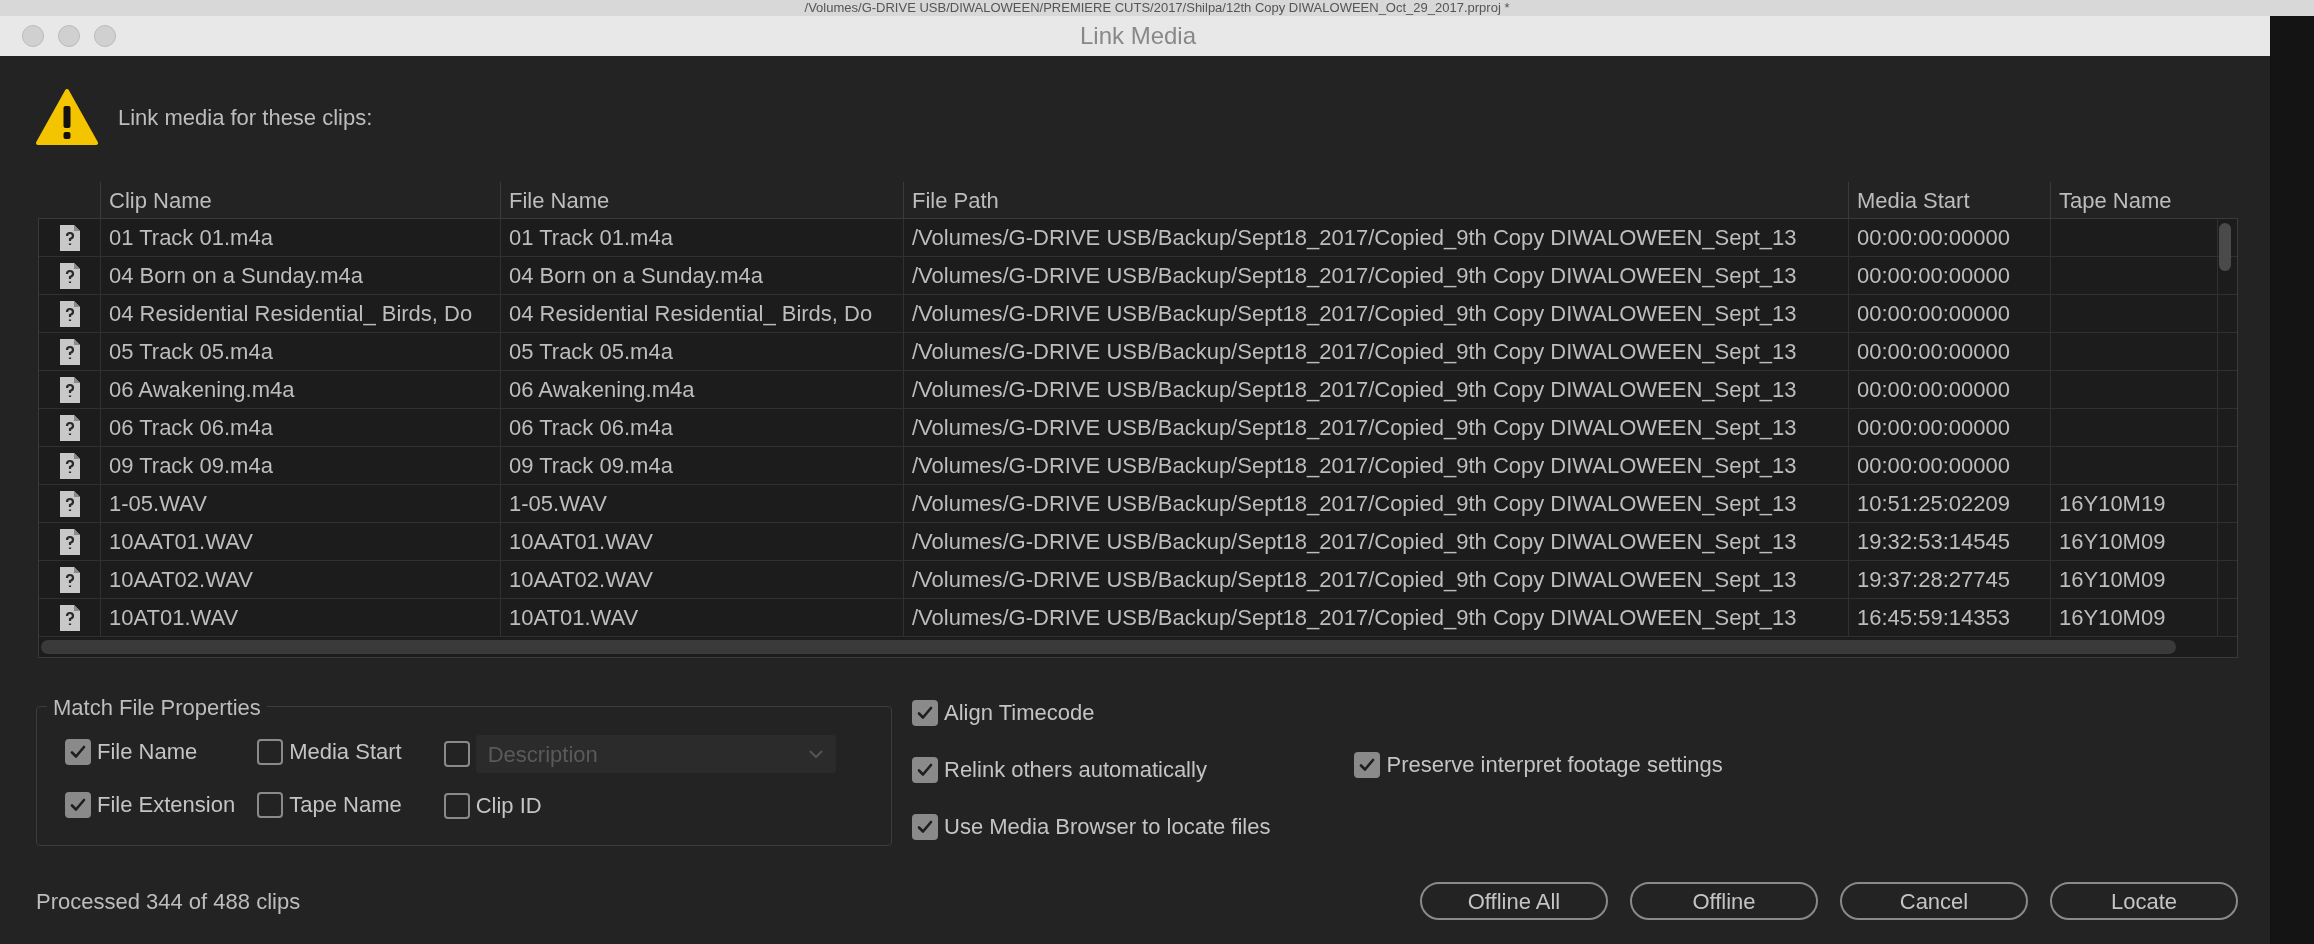  Describe the element at coordinates (1108, 647) in the screenshot. I see `horizontal-scrollbar` at that location.